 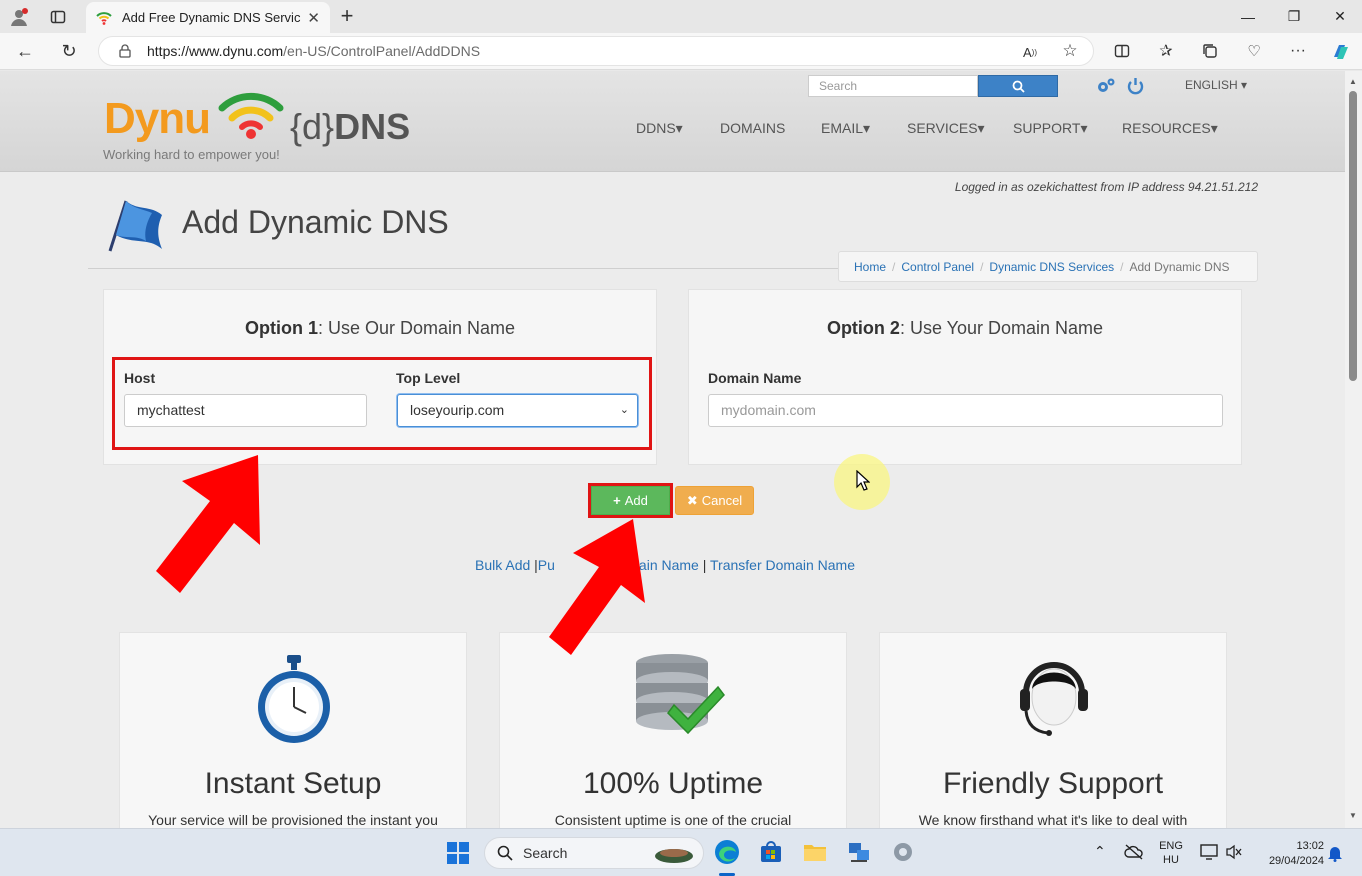 What do you see at coordinates (380, 328) in the screenshot?
I see `option1-title: Option 1: Use Our Domain Name` at bounding box center [380, 328].